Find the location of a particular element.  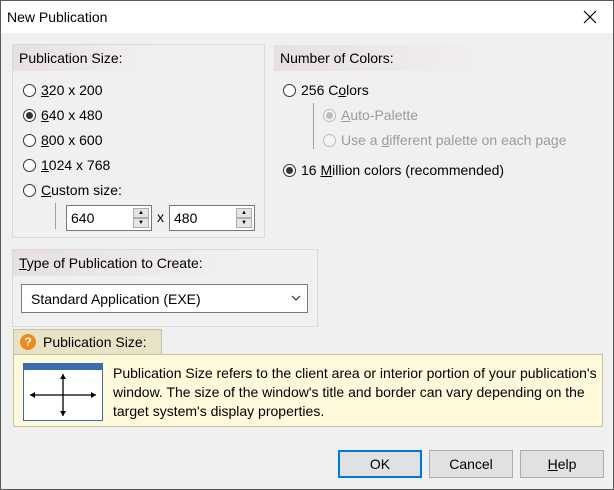

help-tab: ? Publication Size: is located at coordinates (87, 341).